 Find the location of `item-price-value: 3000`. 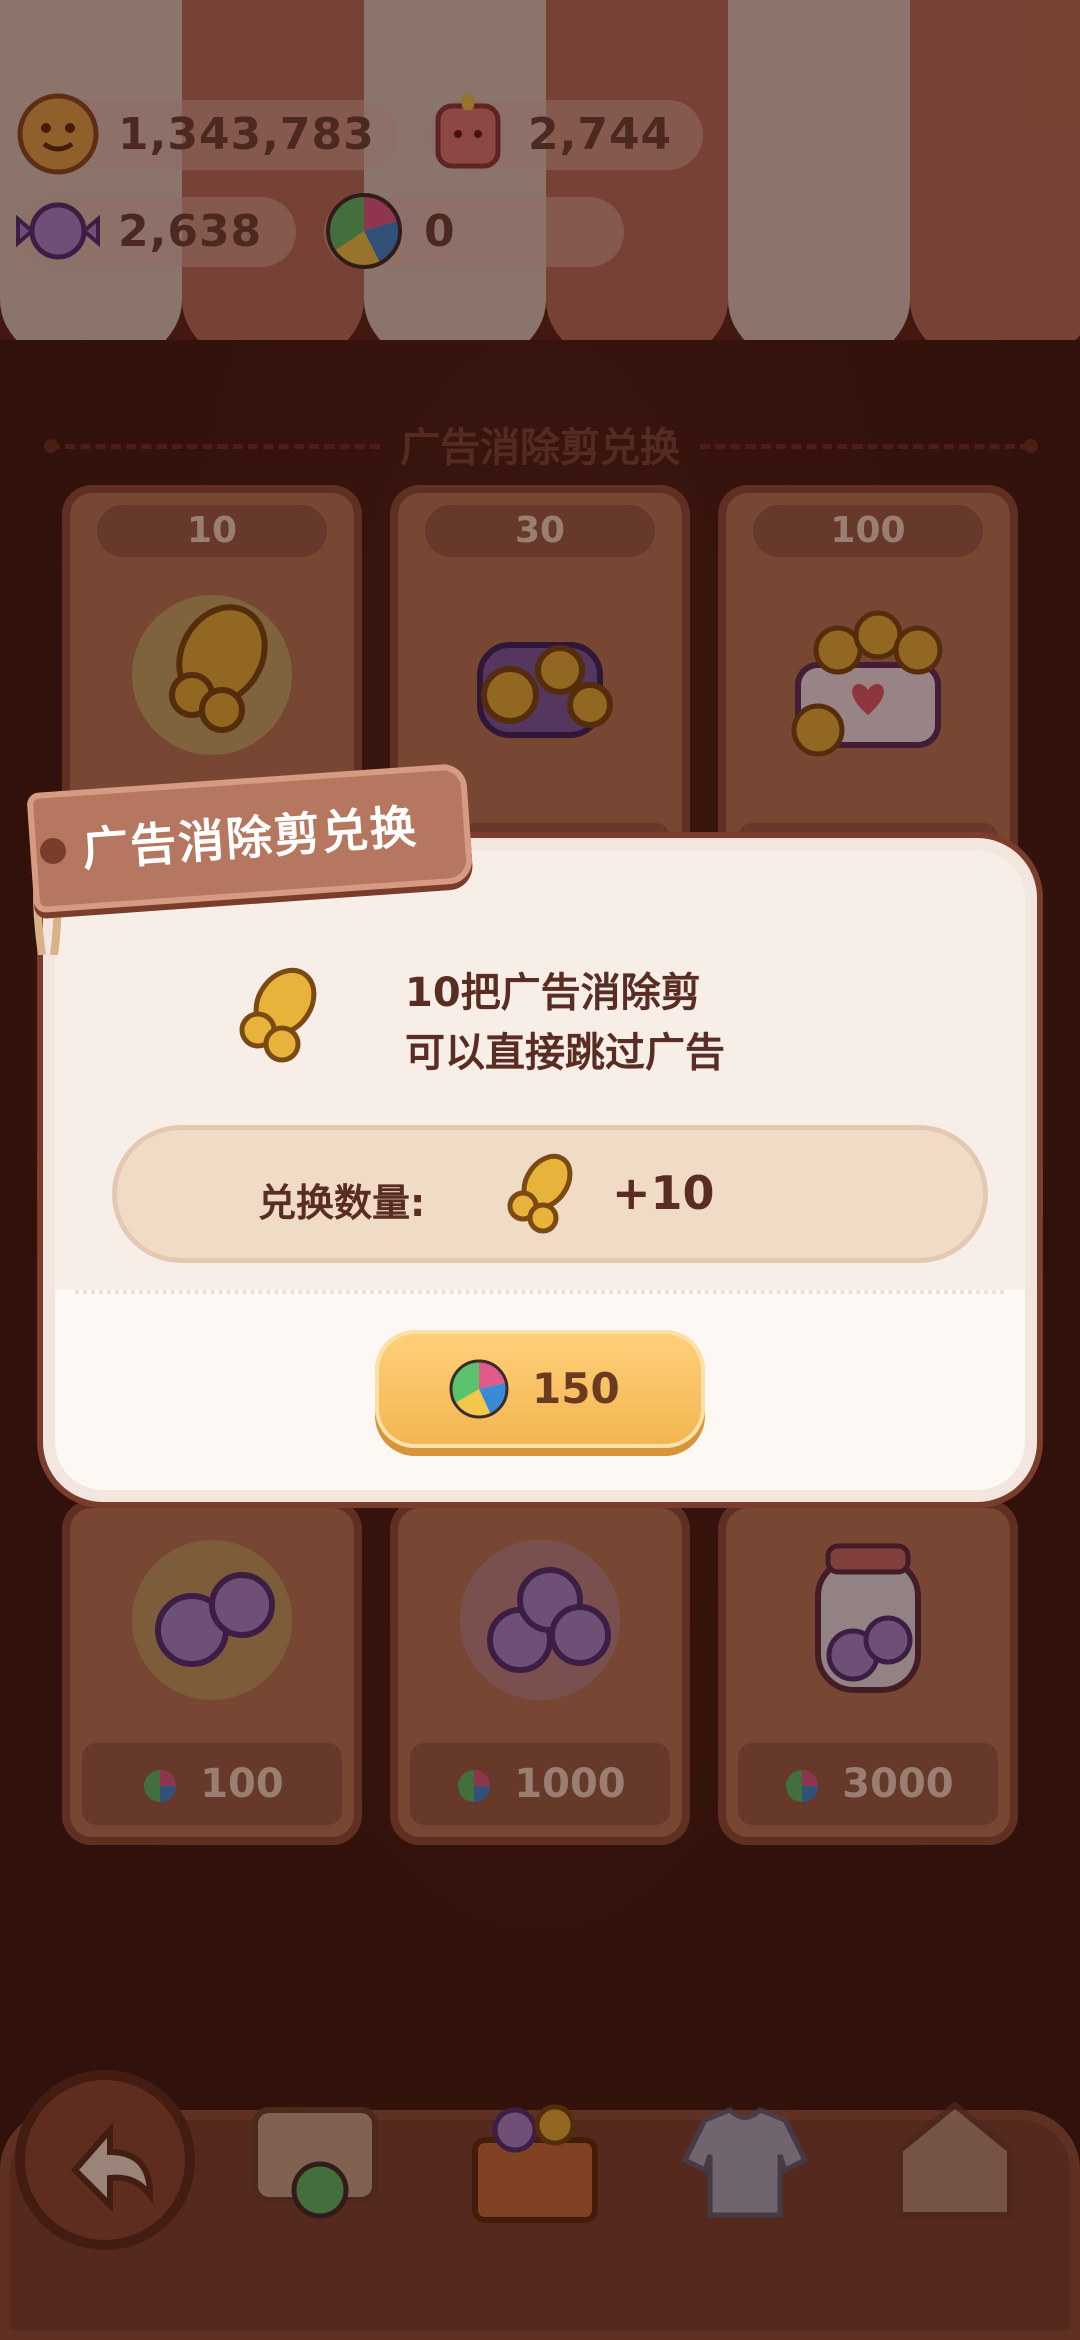

item-price-value: 3000 is located at coordinates (898, 1784).